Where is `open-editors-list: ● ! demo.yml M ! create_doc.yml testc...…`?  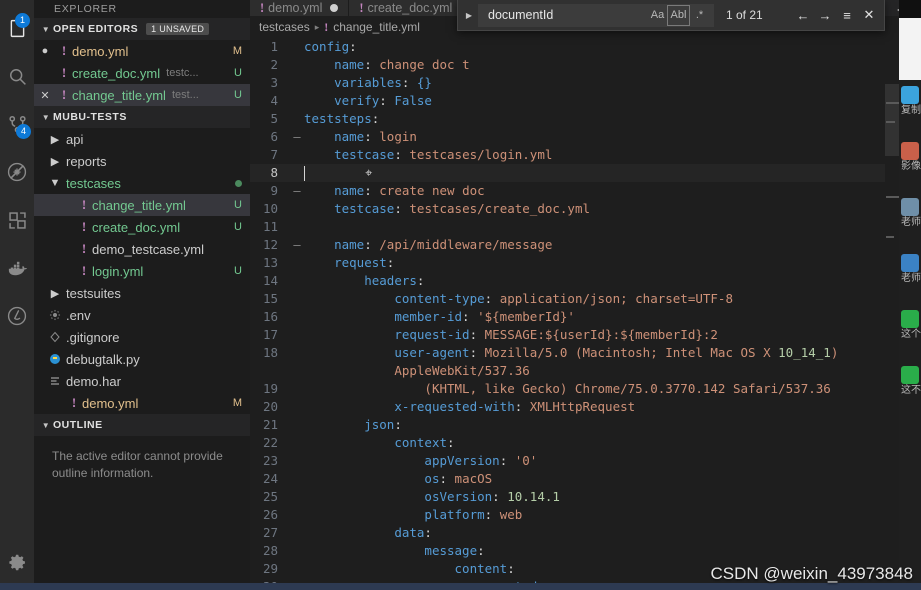
open-editors-list: ● ! demo.yml M ! create_doc.yml testc...… is located at coordinates (142, 73).